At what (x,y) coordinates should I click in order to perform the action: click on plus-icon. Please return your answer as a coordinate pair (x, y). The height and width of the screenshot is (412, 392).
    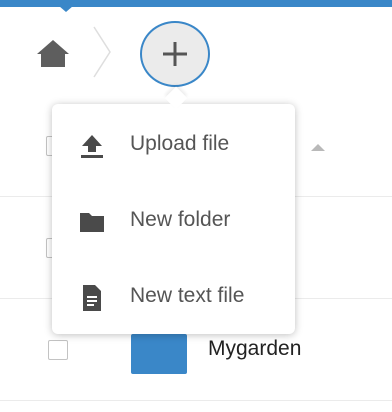
    Looking at the image, I should click on (175, 54).